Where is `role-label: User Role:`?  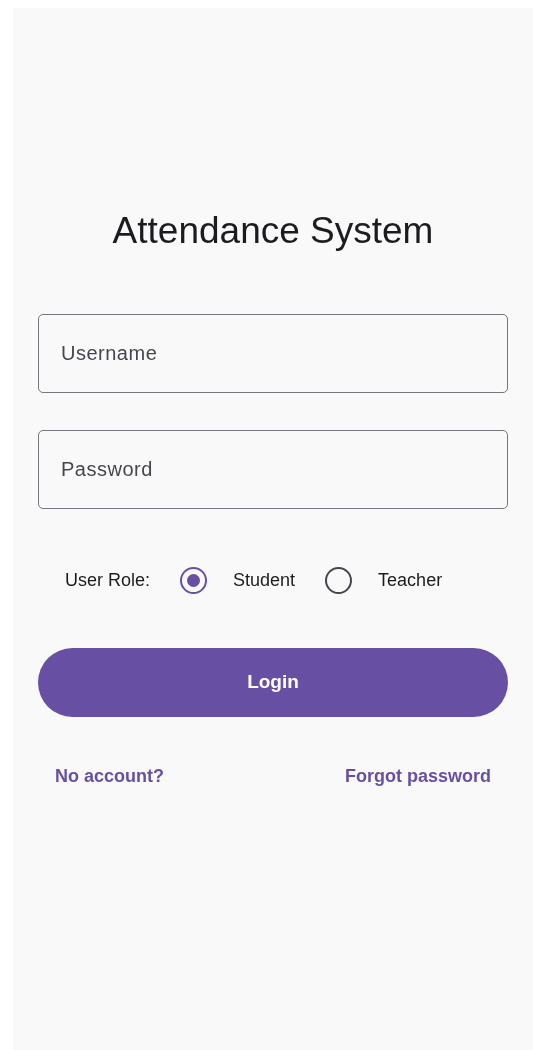
role-label: User Role: is located at coordinates (108, 580).